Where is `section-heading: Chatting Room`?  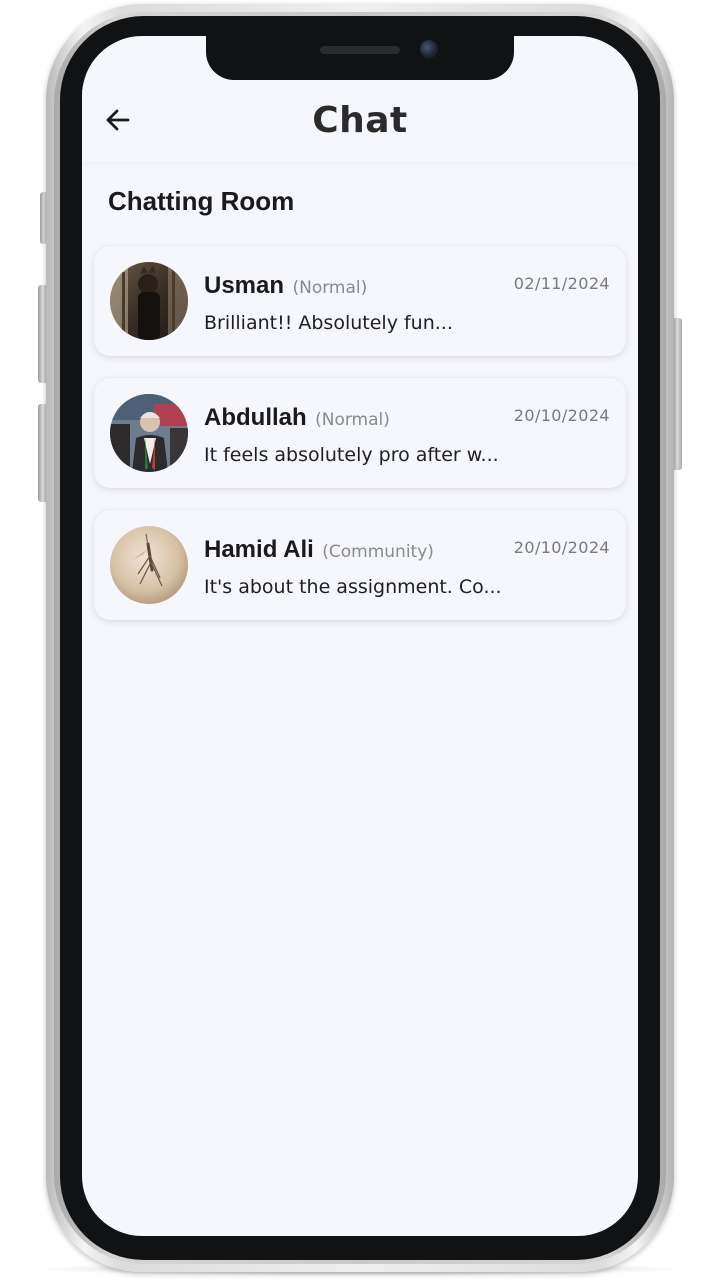
section-heading: Chatting Room is located at coordinates (201, 201).